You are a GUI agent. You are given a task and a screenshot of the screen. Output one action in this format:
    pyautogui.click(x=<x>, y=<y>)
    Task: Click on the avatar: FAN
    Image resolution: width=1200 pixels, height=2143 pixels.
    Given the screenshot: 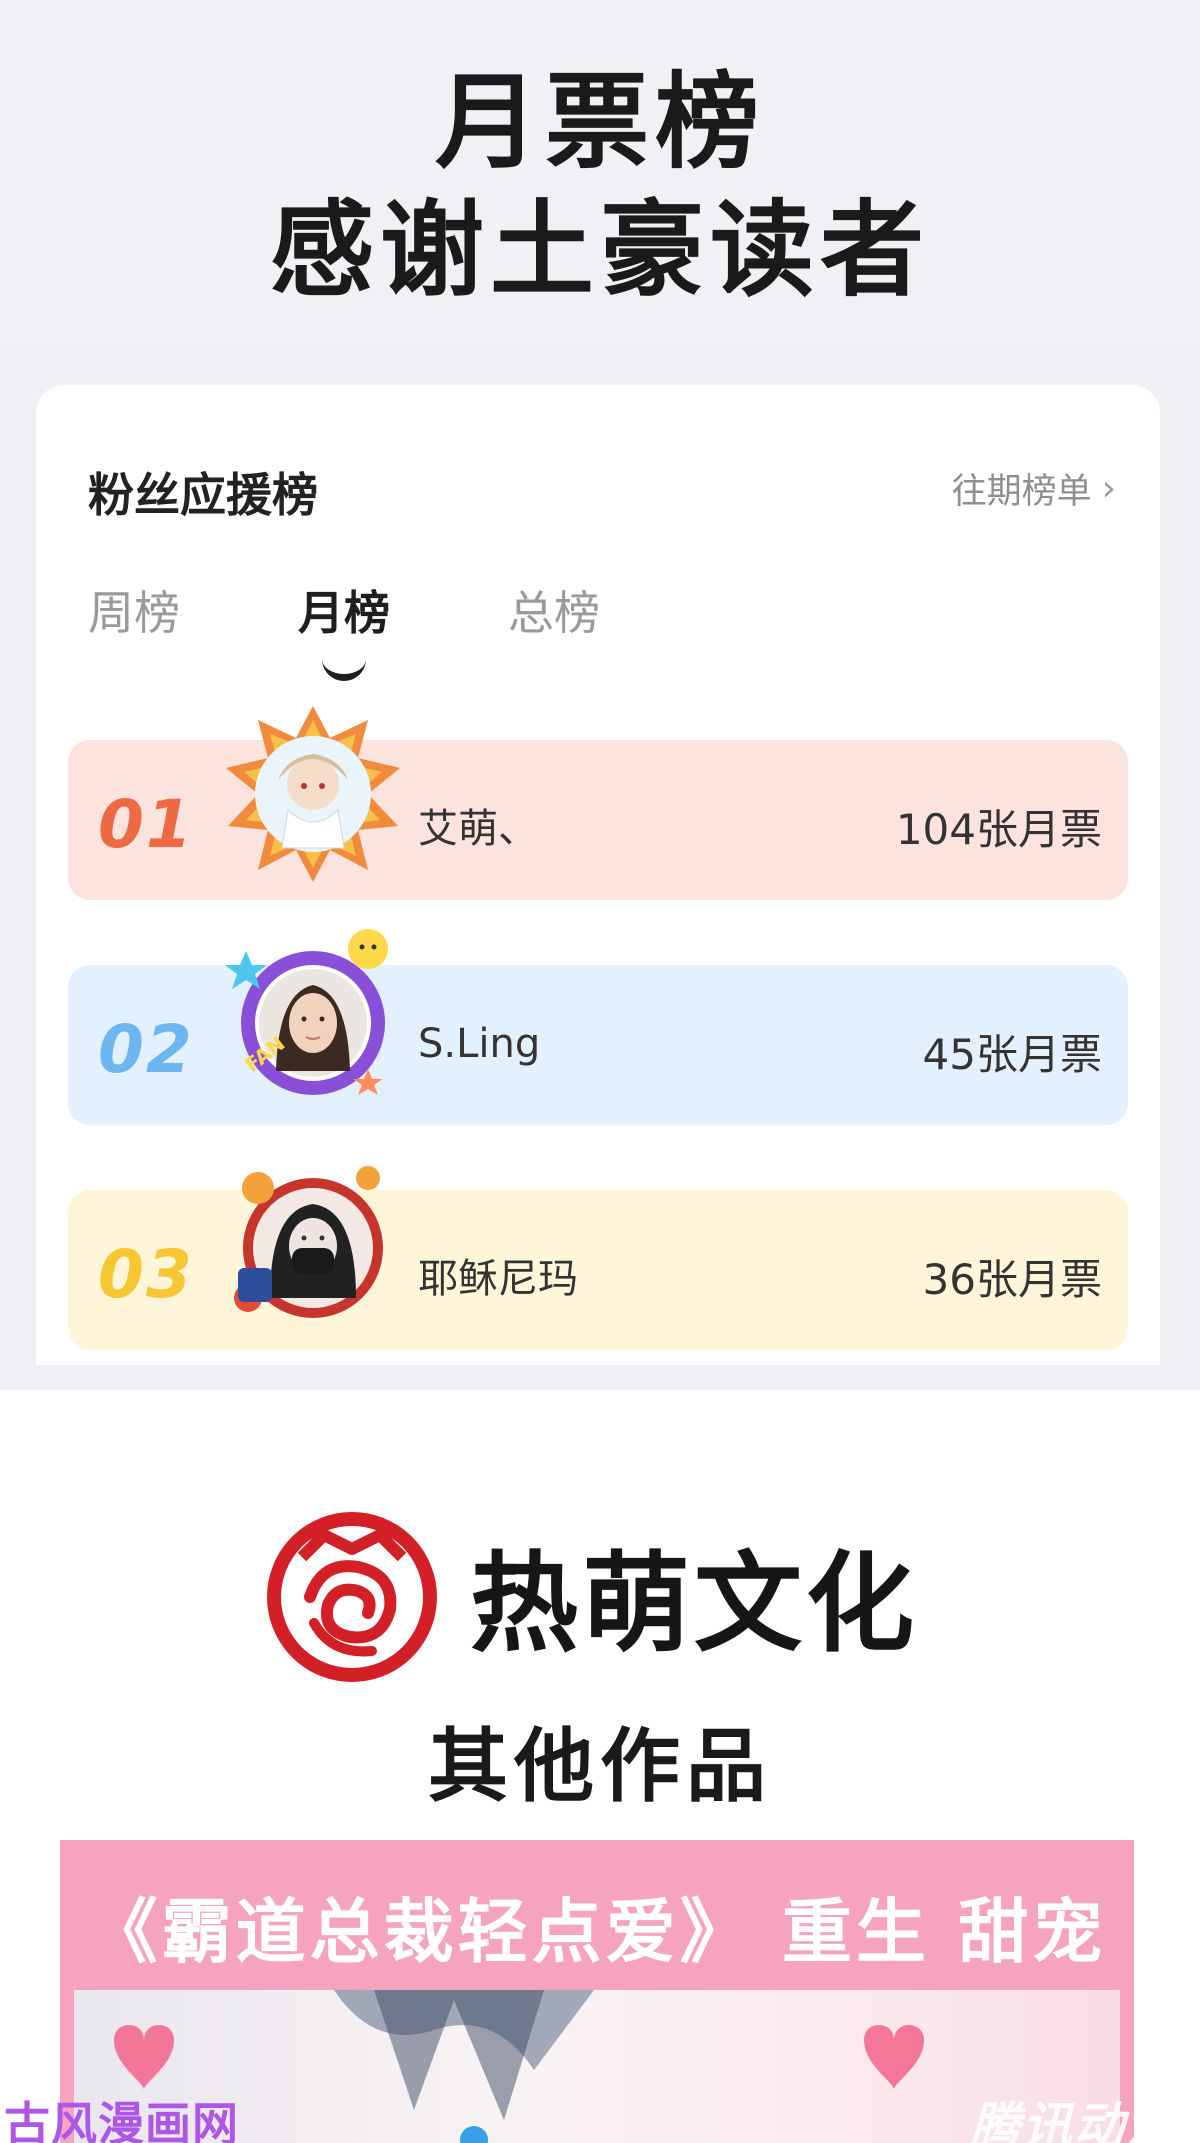 What is the action you would take?
    pyautogui.click(x=313, y=1018)
    